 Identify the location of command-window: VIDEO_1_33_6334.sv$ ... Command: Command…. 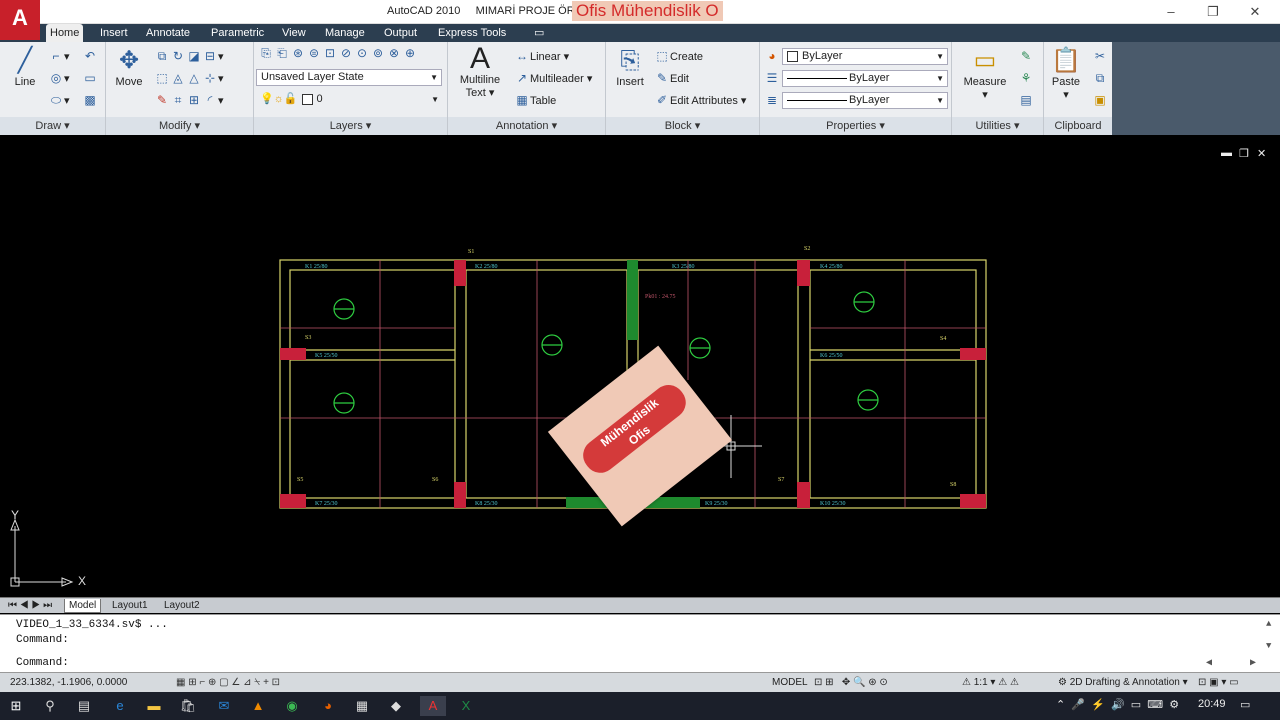
(640, 643).